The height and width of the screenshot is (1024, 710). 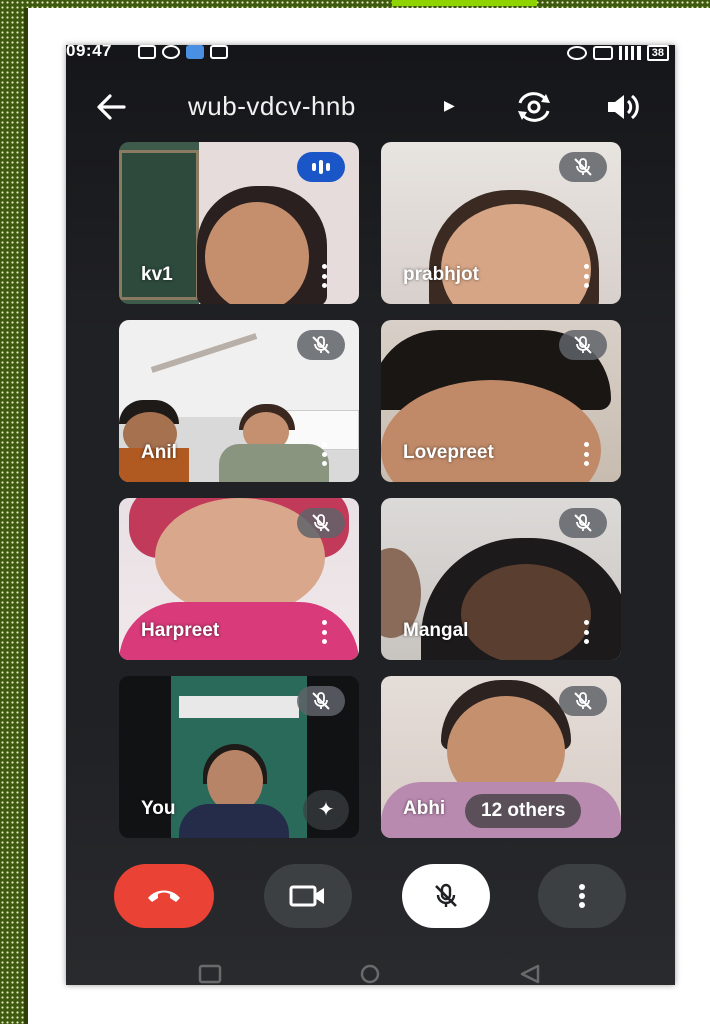 I want to click on participant-tile: kv1, so click(x=239, y=223).